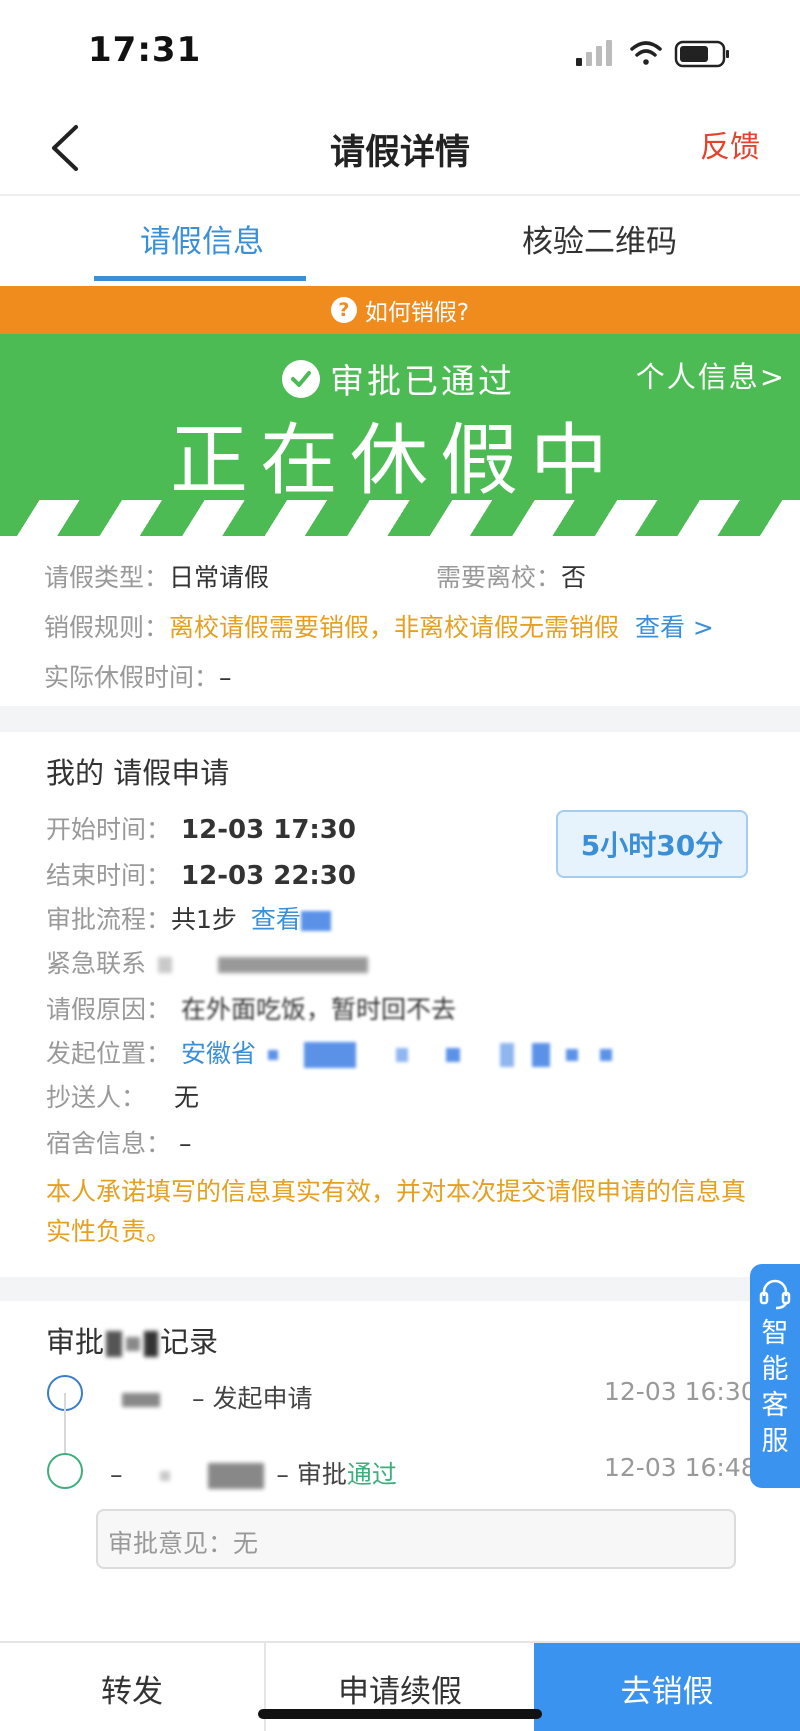  What do you see at coordinates (185, 1143) in the screenshot?
I see `dorm-value: –` at bounding box center [185, 1143].